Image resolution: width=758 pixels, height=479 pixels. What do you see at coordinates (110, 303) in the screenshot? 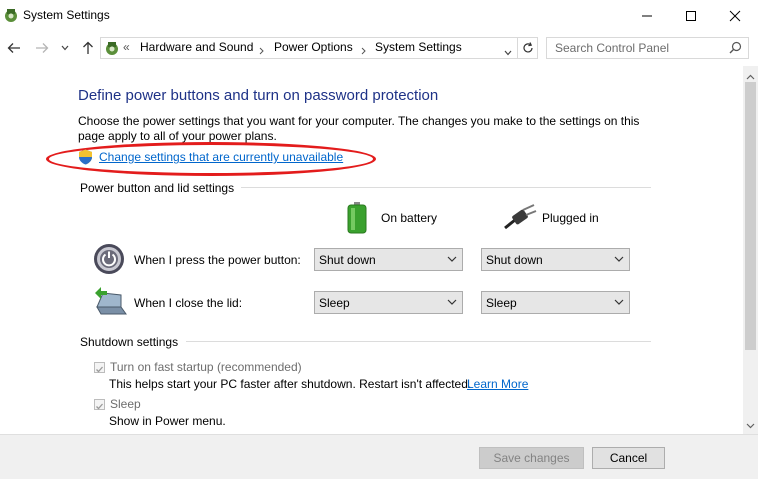
I see `laptop-lid-icon` at bounding box center [110, 303].